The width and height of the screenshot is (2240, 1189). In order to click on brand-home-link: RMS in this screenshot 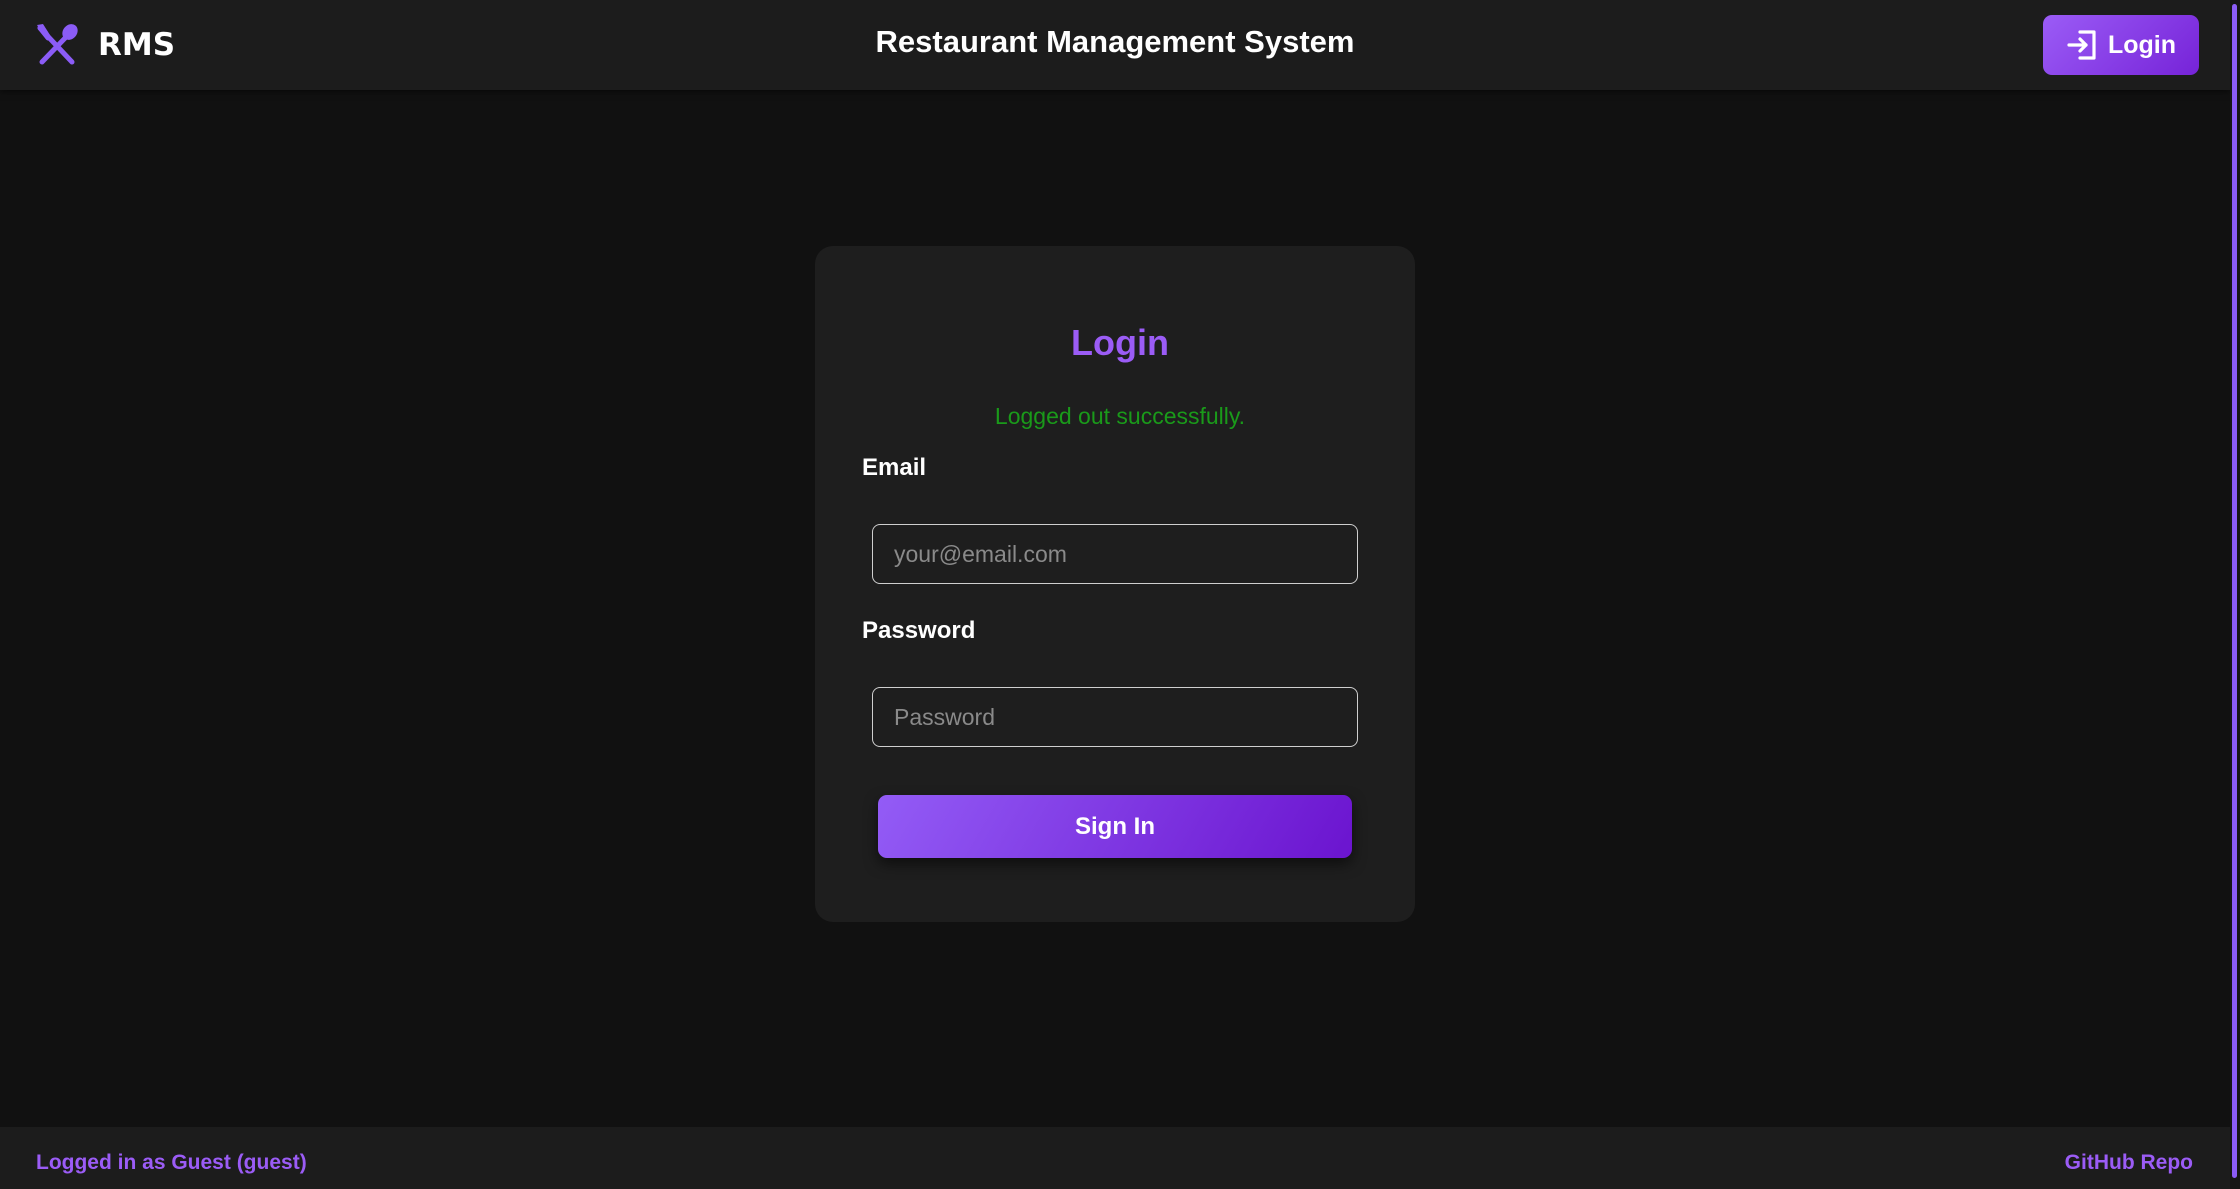, I will do `click(104, 45)`.